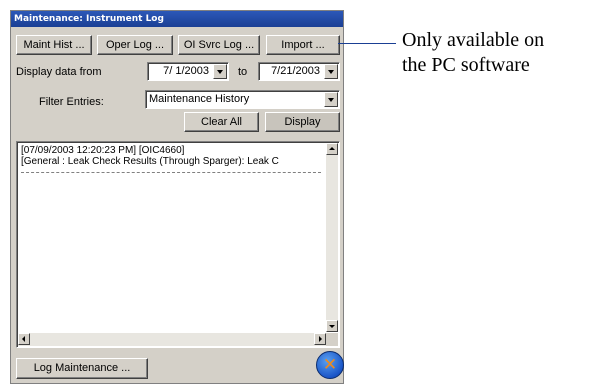  What do you see at coordinates (24, 339) in the screenshot?
I see `scroll-left-icon` at bounding box center [24, 339].